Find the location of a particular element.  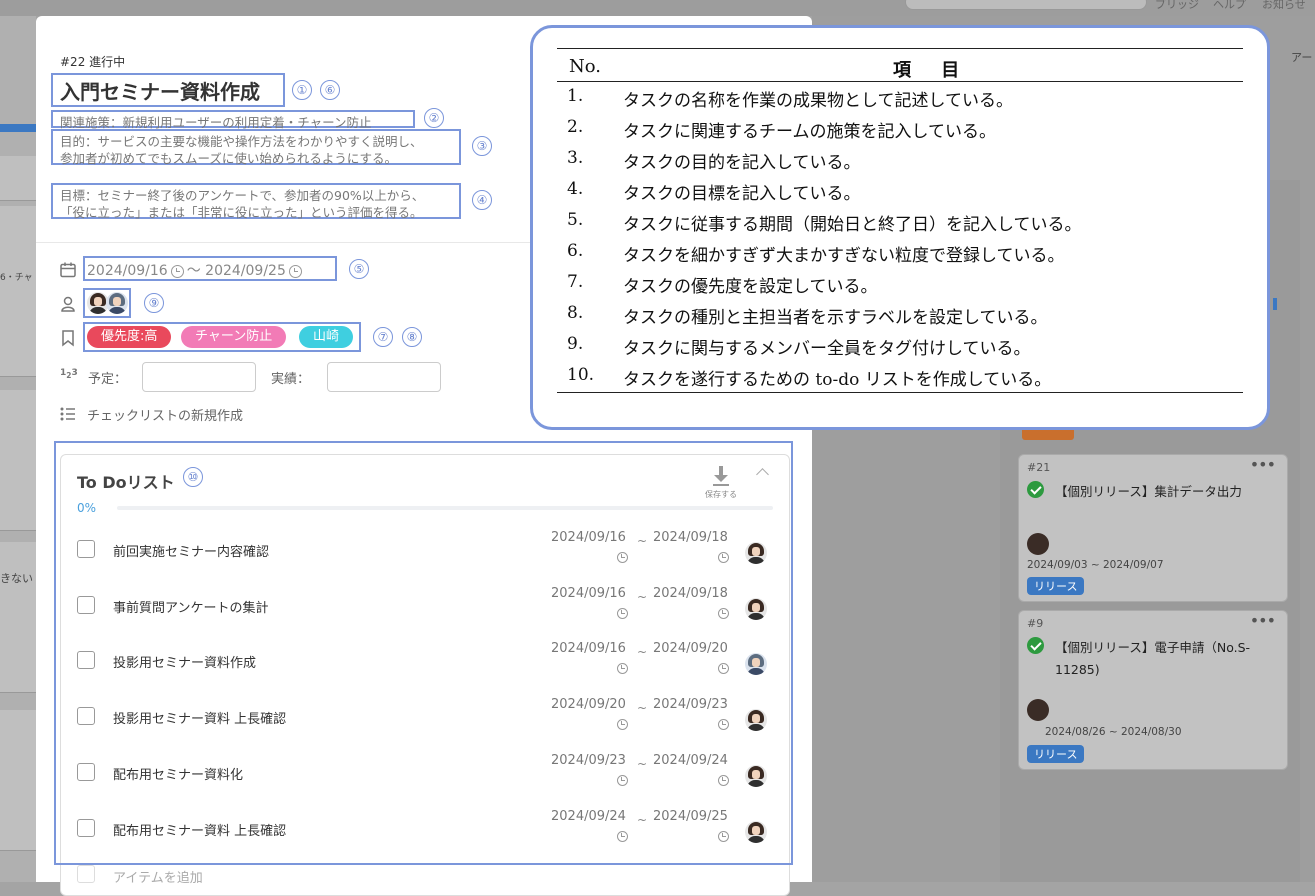

row-number: 6. is located at coordinates (575, 251).